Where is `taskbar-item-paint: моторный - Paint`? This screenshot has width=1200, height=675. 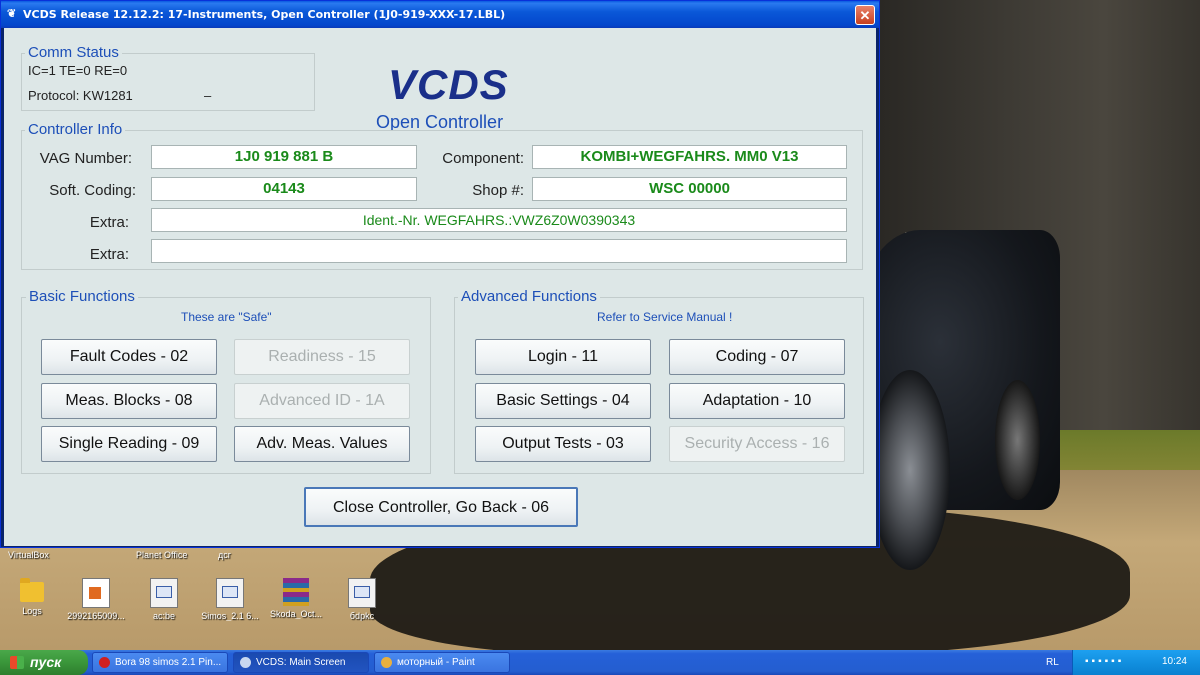 taskbar-item-paint: моторный - Paint is located at coordinates (442, 662).